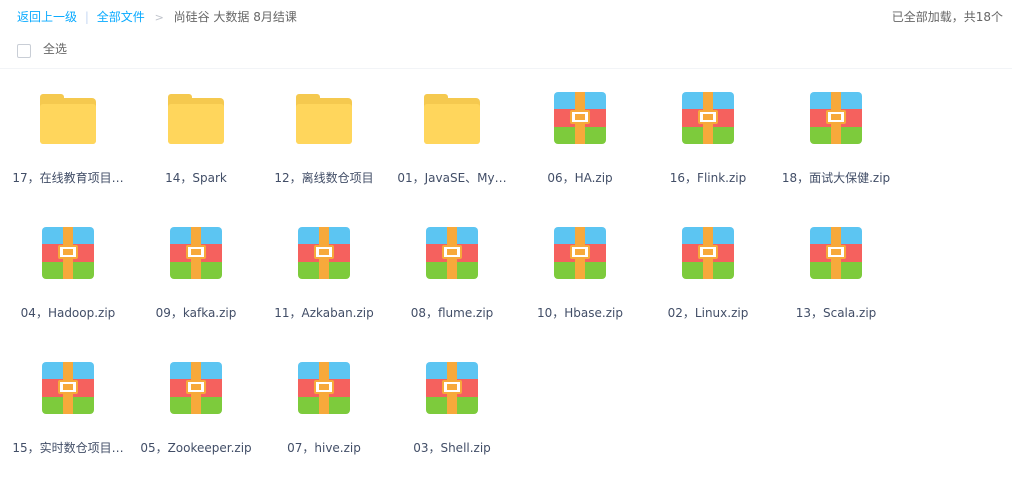  Describe the element at coordinates (68, 313) in the screenshot. I see `file-name: 04，Hadoop.zip` at that location.